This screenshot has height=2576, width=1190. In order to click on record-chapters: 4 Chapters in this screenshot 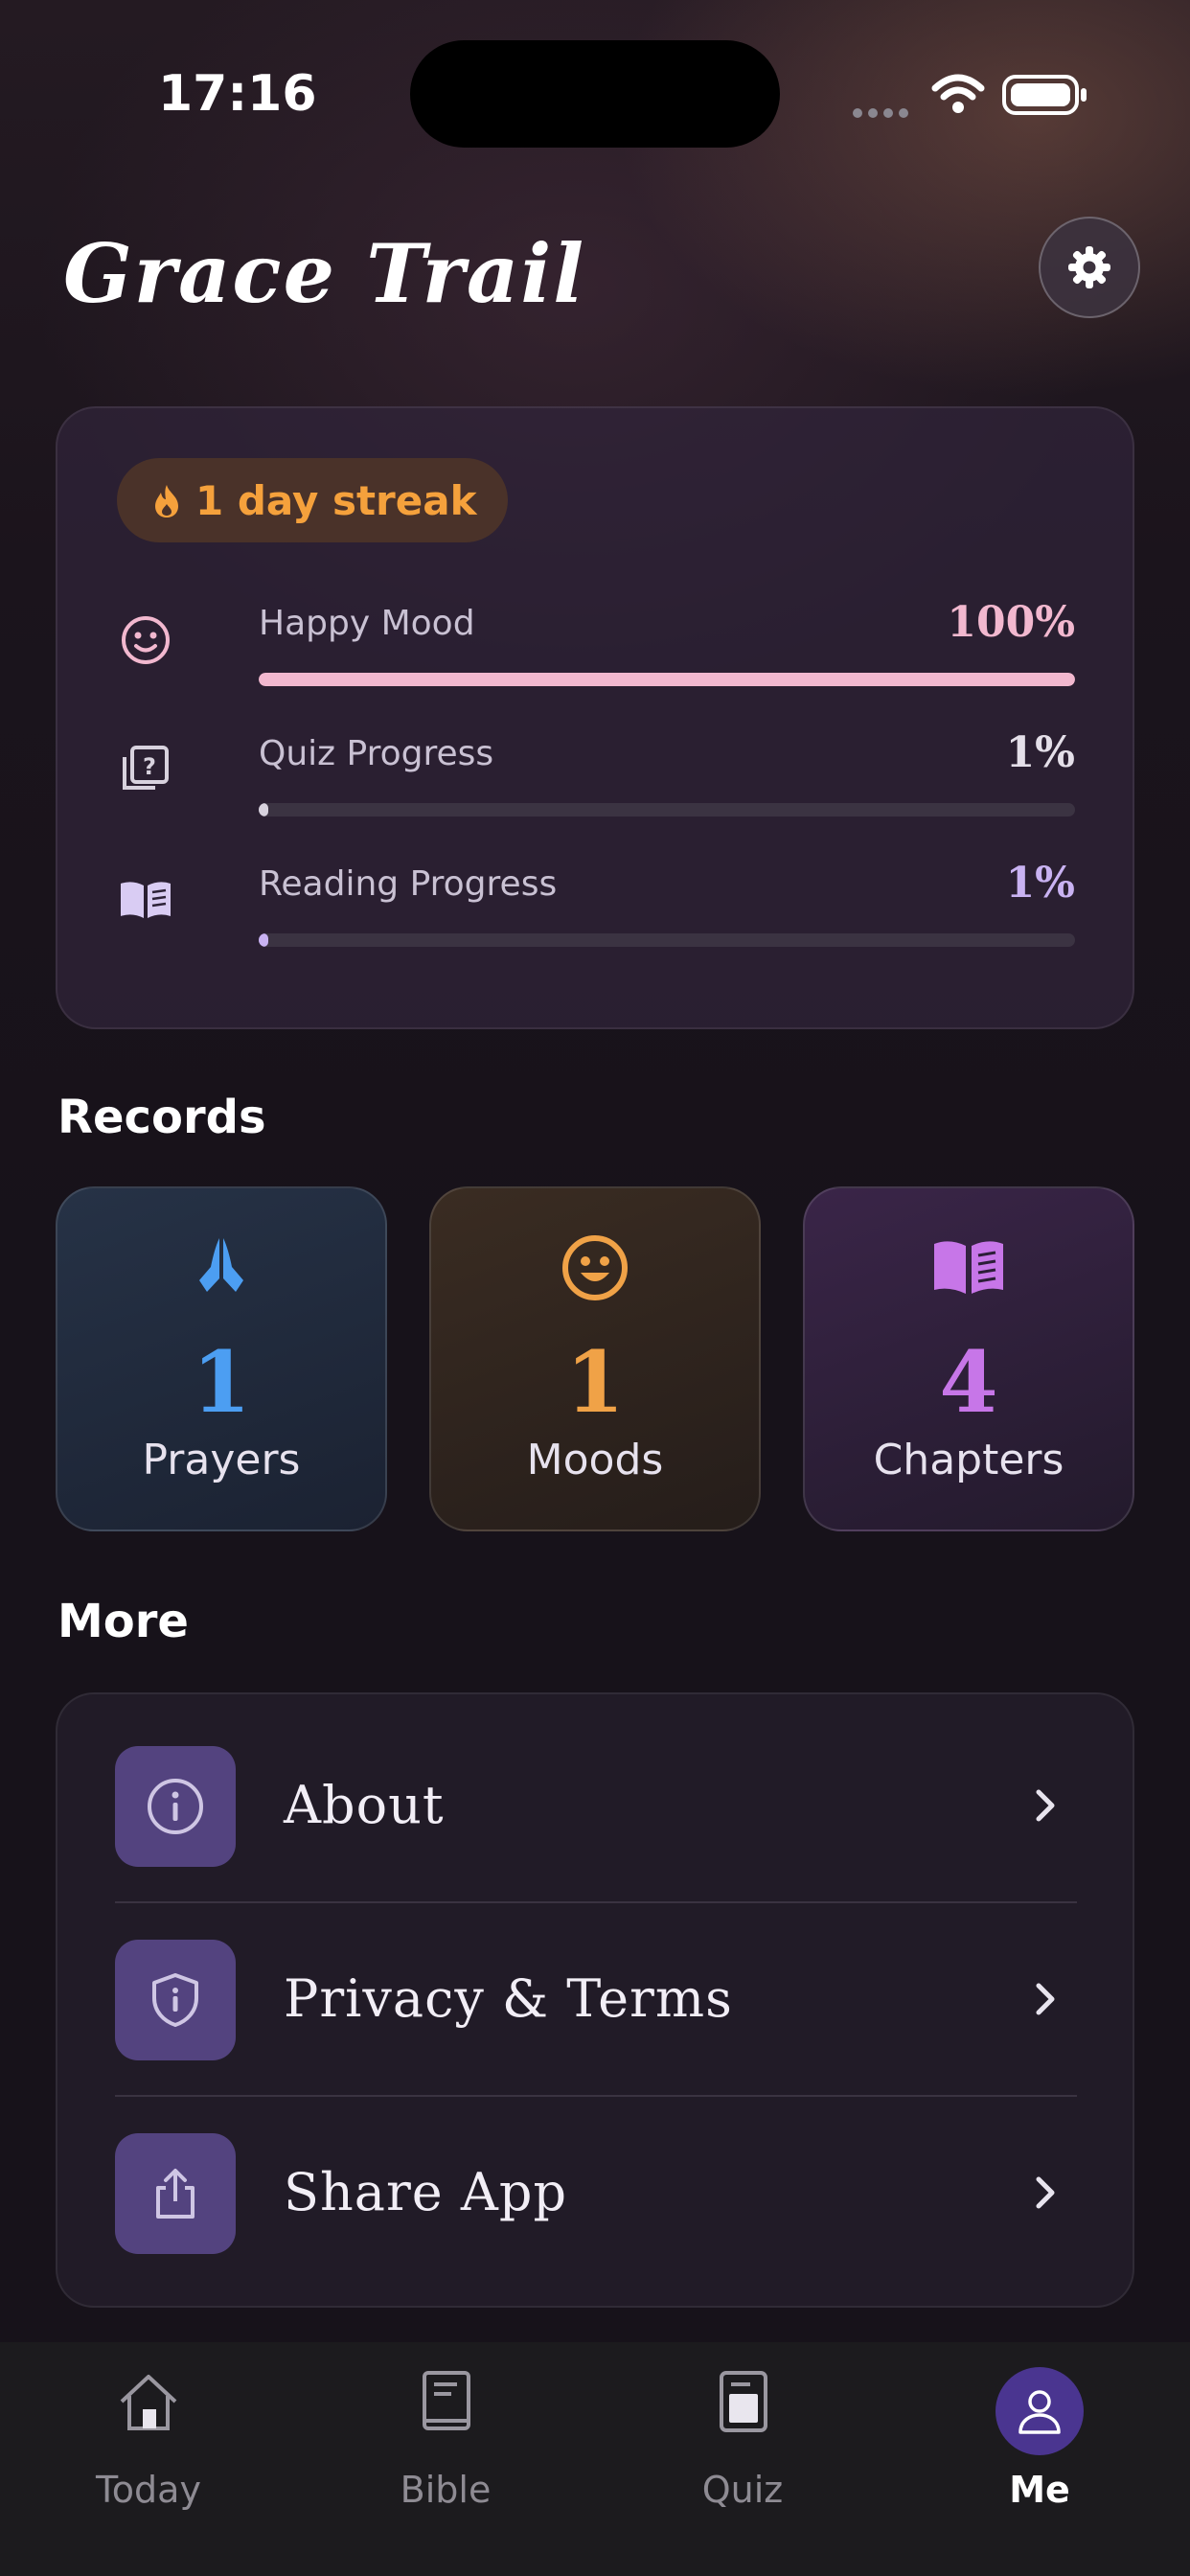, I will do `click(968, 1358)`.